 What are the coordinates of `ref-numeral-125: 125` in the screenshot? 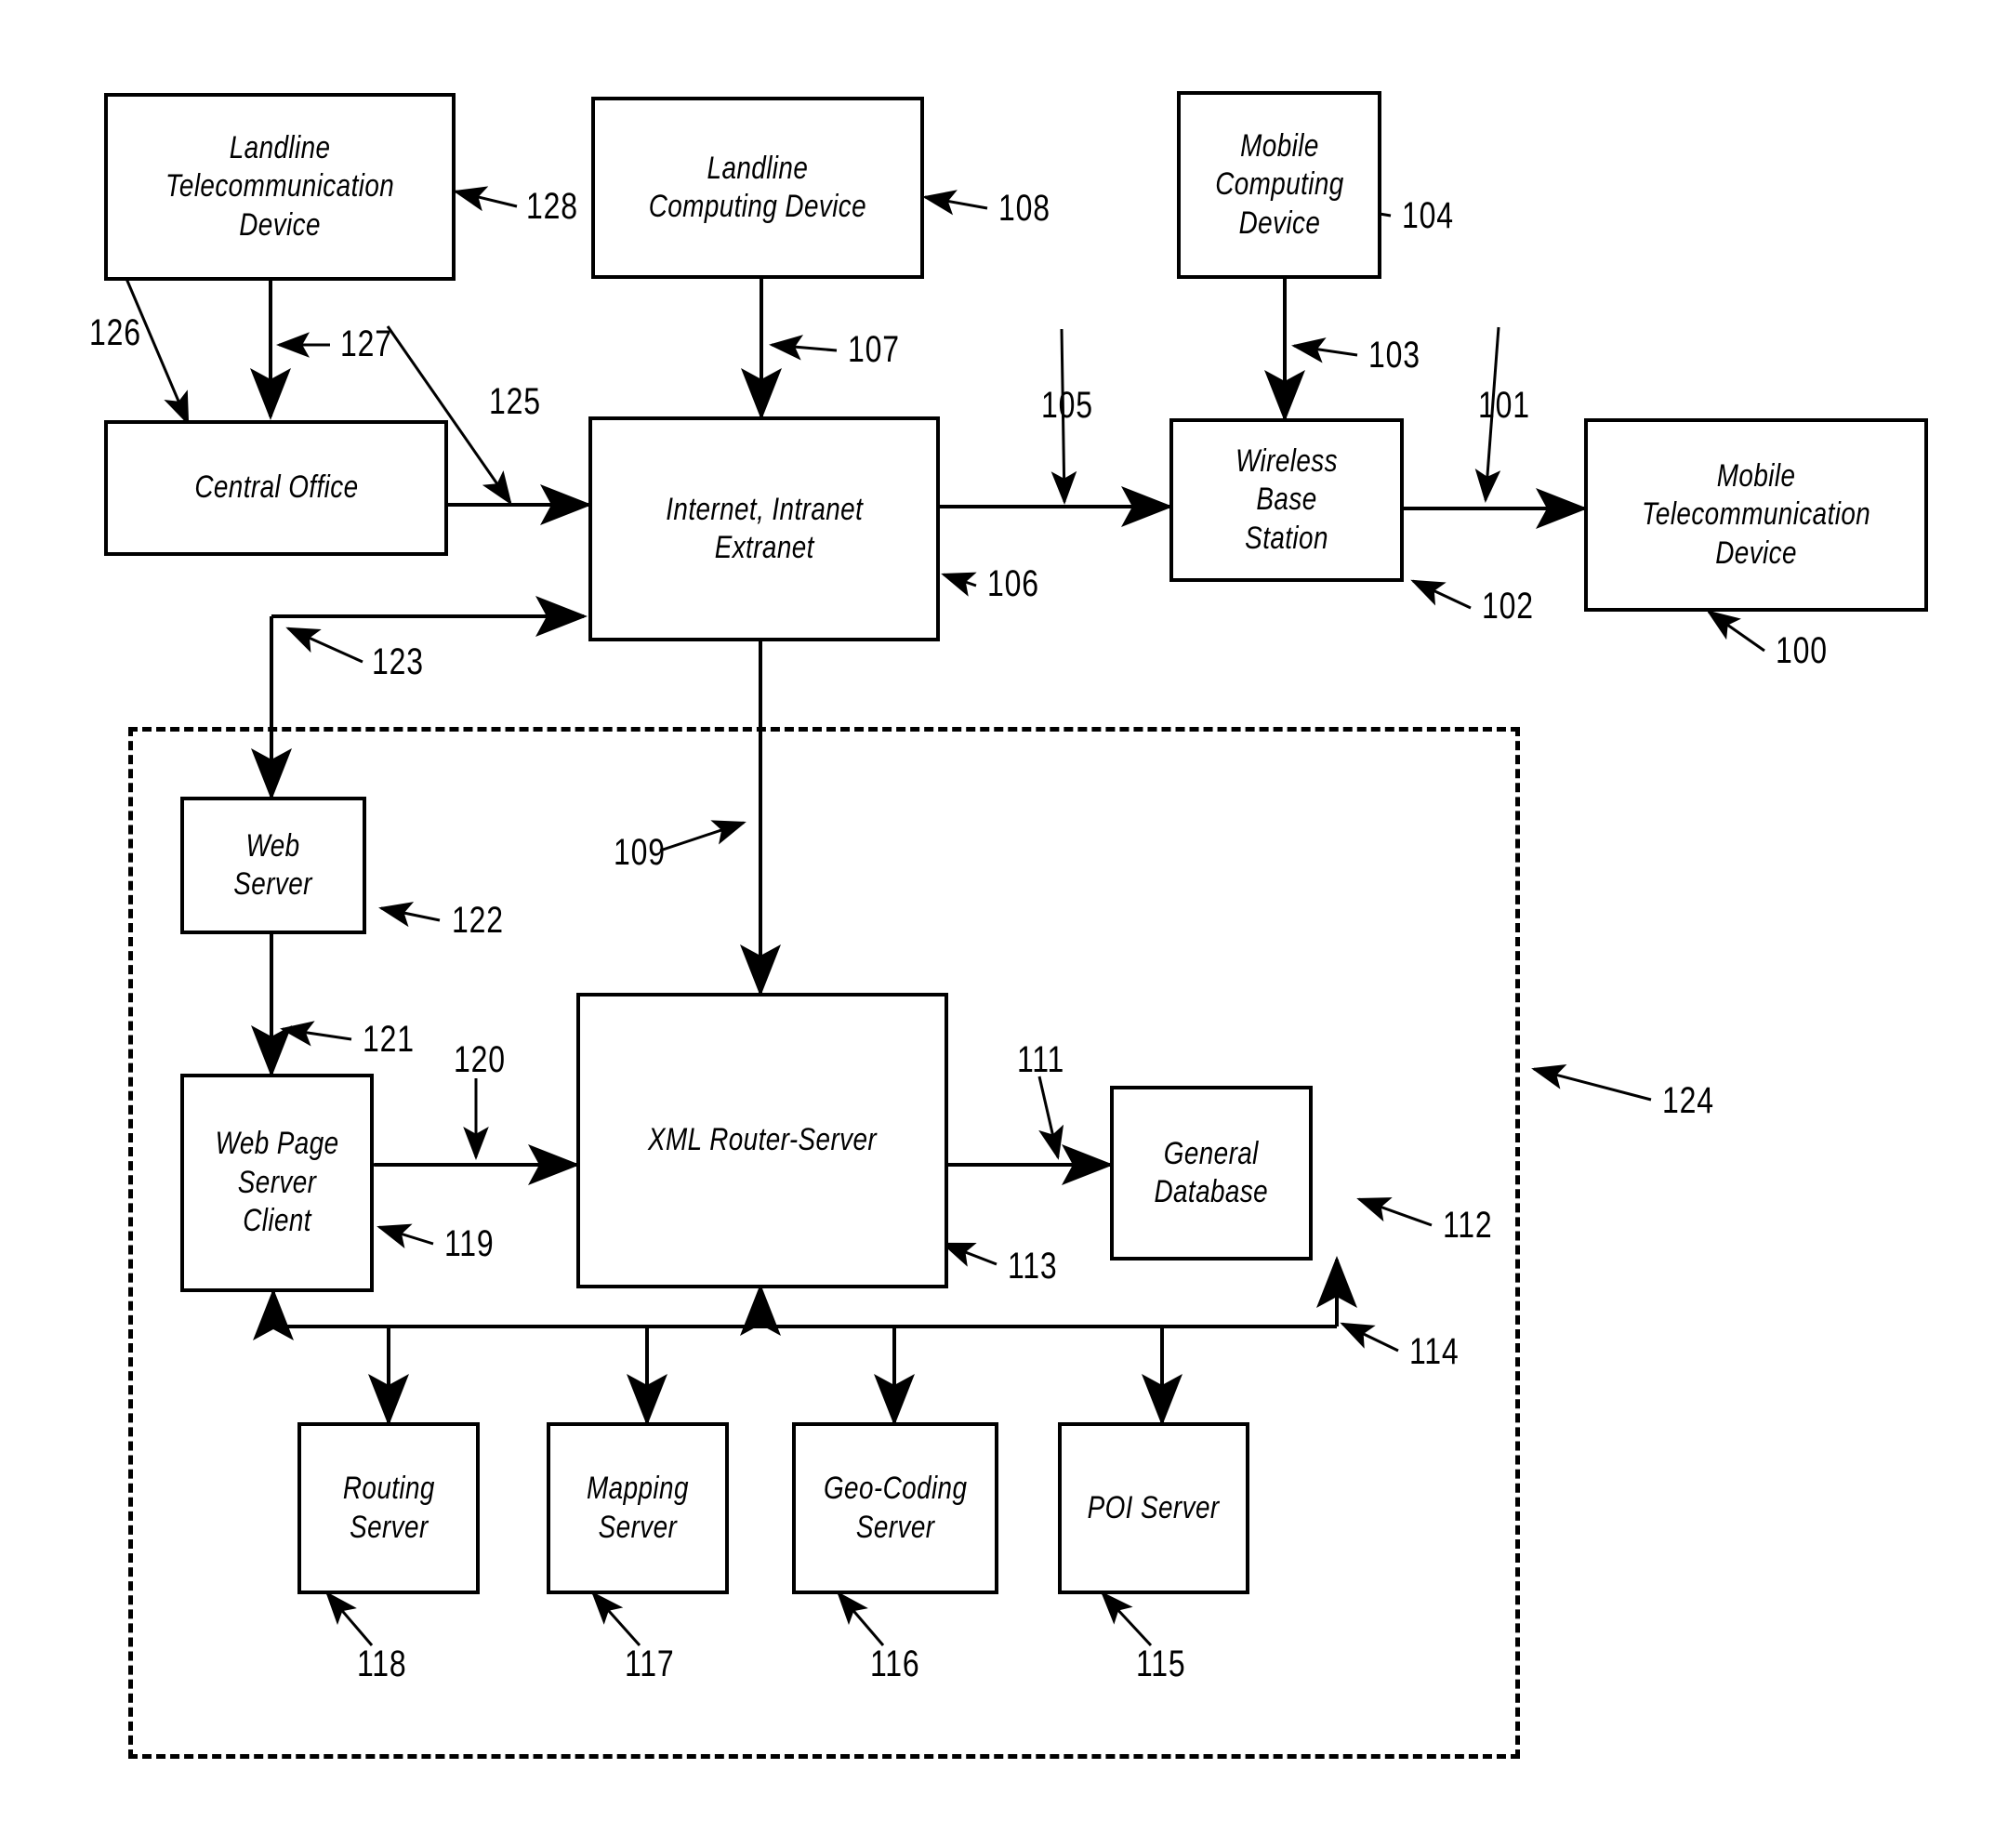 It's located at (515, 401).